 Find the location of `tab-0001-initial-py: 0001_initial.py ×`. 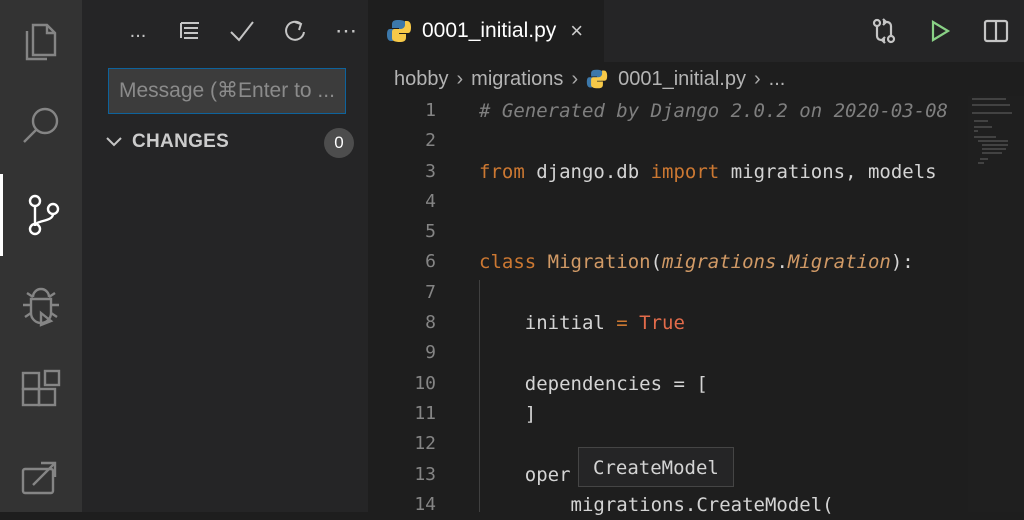

tab-0001-initial-py: 0001_initial.py × is located at coordinates (486, 31).